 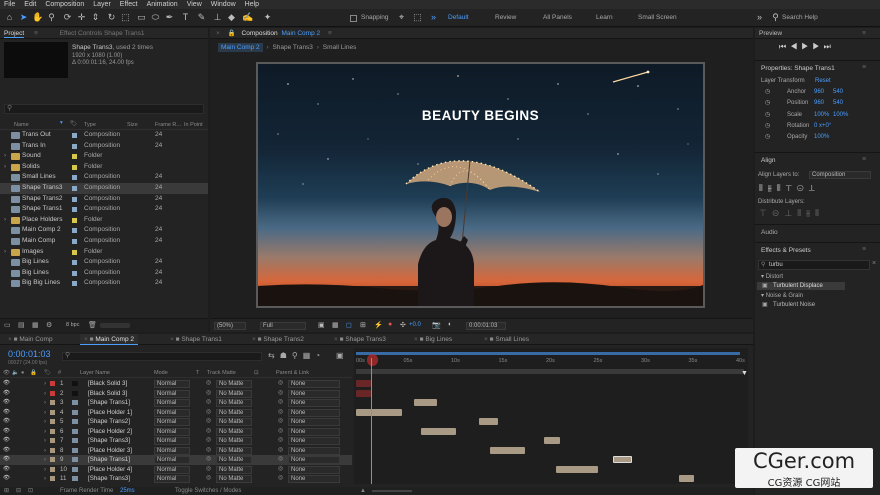 What do you see at coordinates (155, 17) in the screenshot?
I see `ellipse-tool-icon: ⬭` at bounding box center [155, 17].